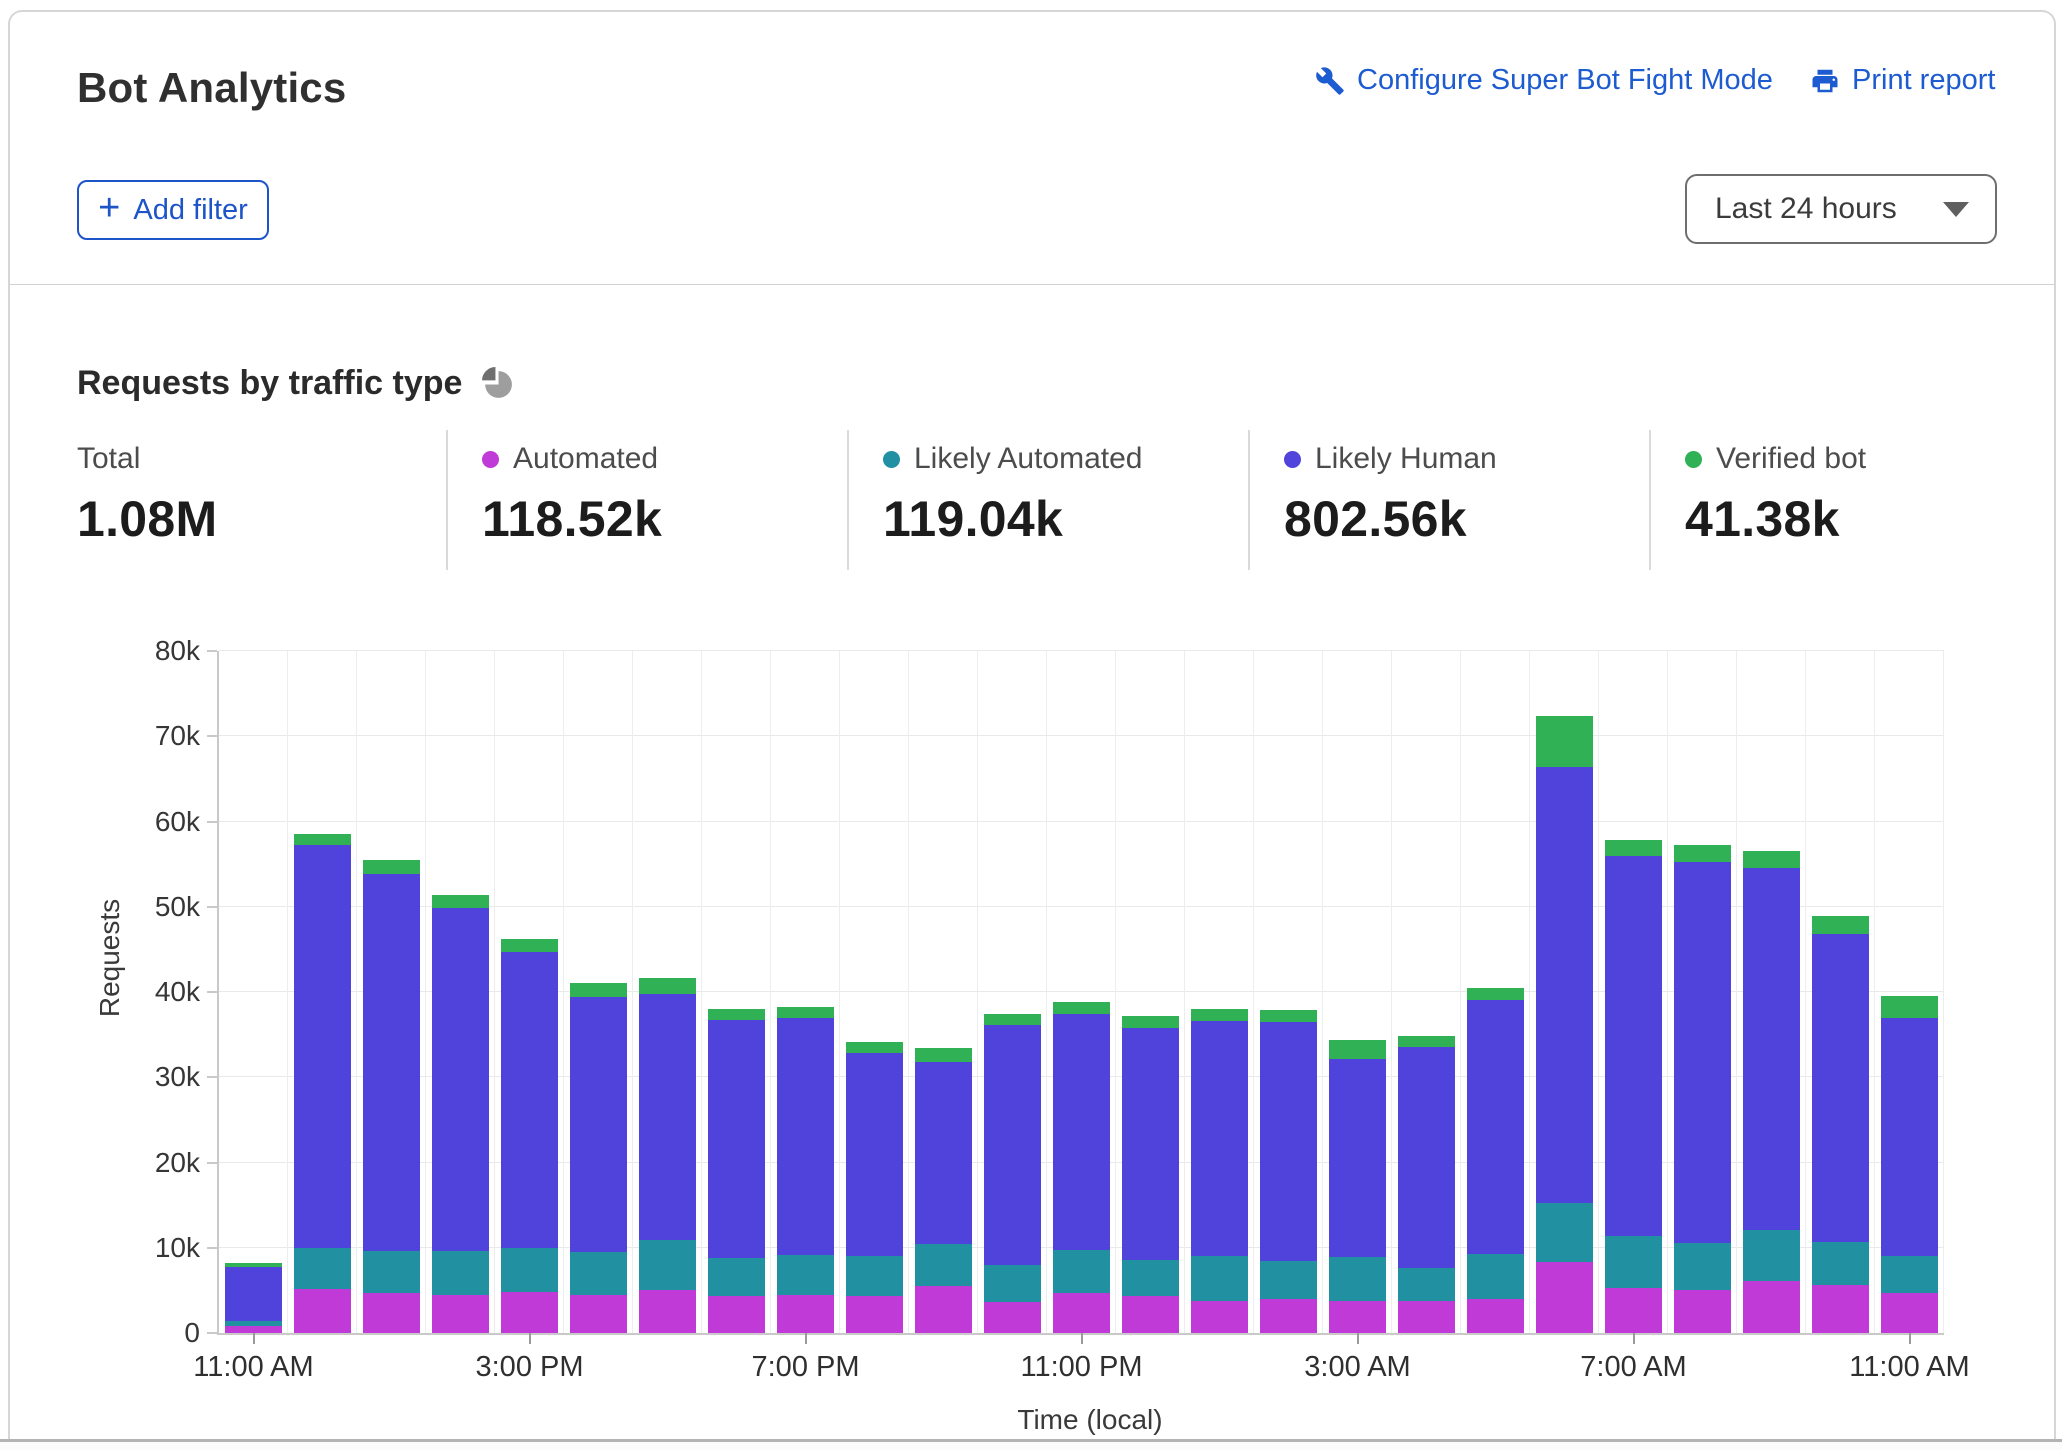 This screenshot has height=1450, width=2062. Describe the element at coordinates (1544, 80) in the screenshot. I see `configure-super-bot-fight-mode-link: Configure Super Bot Fight Mode` at that location.